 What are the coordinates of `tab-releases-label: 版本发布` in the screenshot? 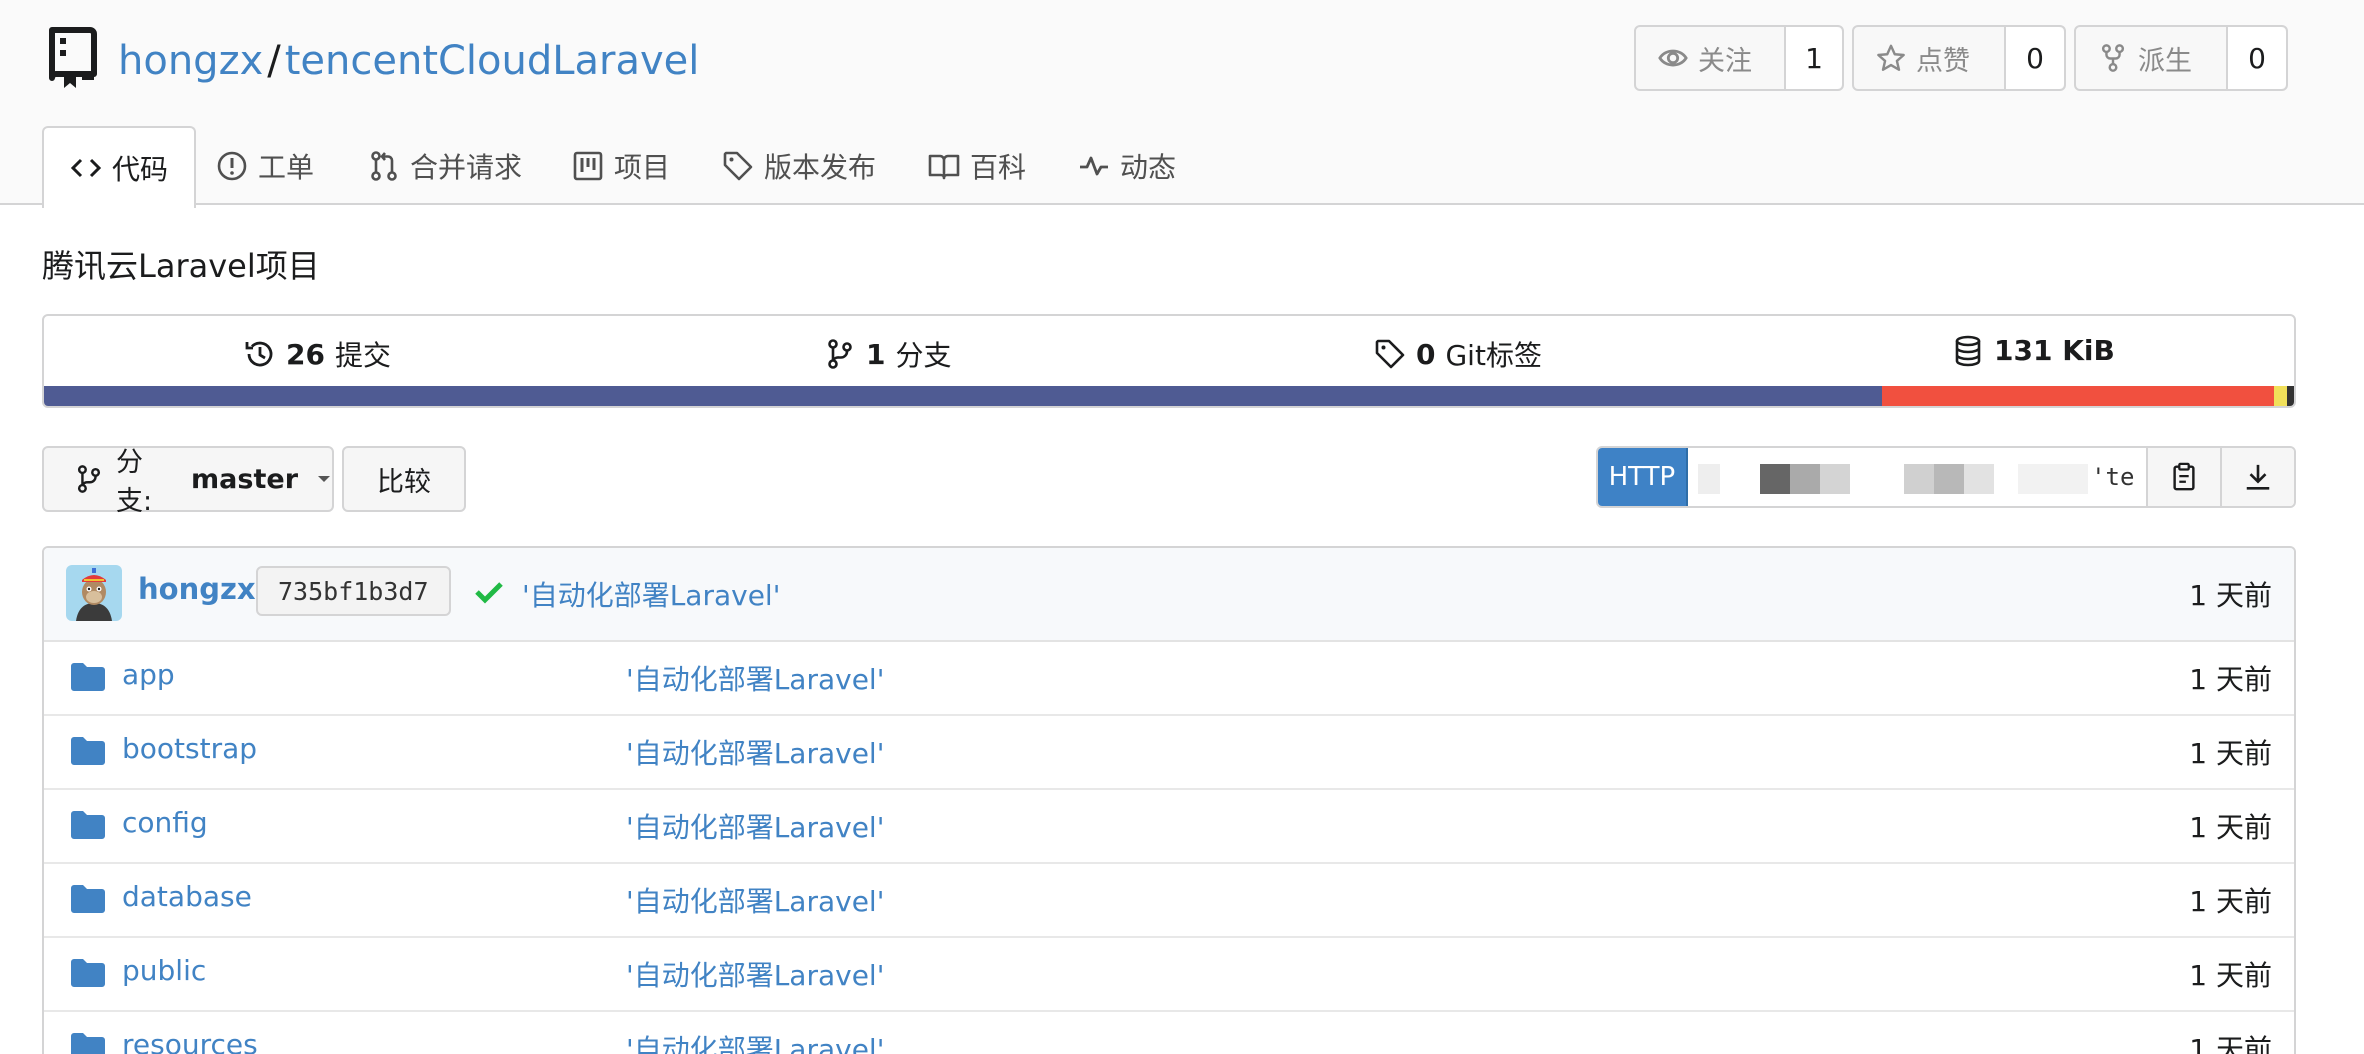 It's located at (820, 167).